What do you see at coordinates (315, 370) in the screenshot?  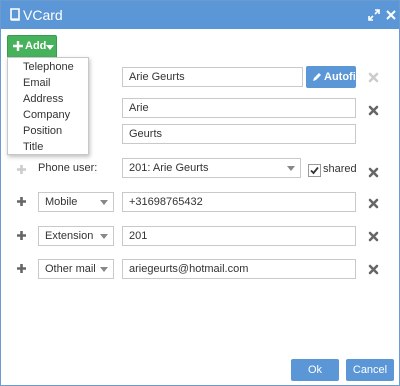 I see `ok-button: Ok` at bounding box center [315, 370].